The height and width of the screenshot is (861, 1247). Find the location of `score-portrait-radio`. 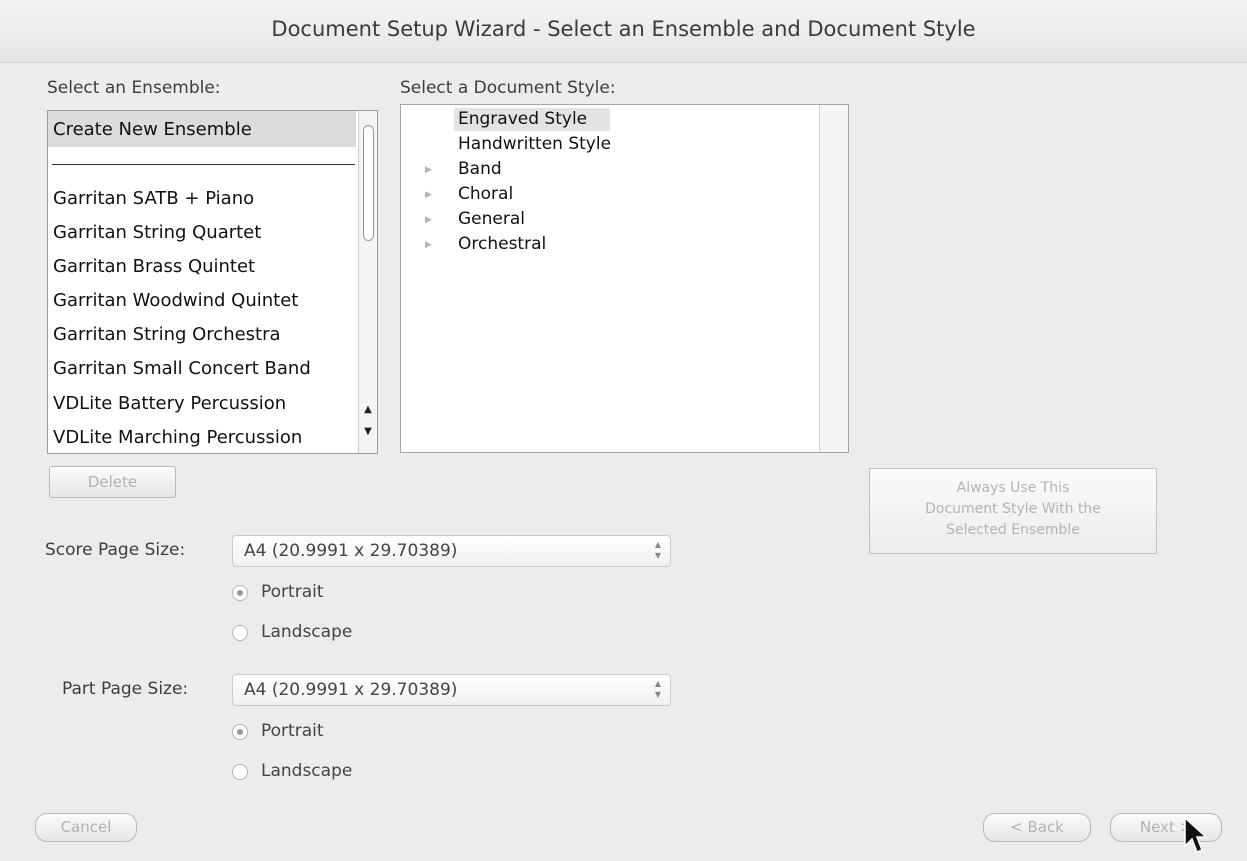

score-portrait-radio is located at coordinates (240, 593).